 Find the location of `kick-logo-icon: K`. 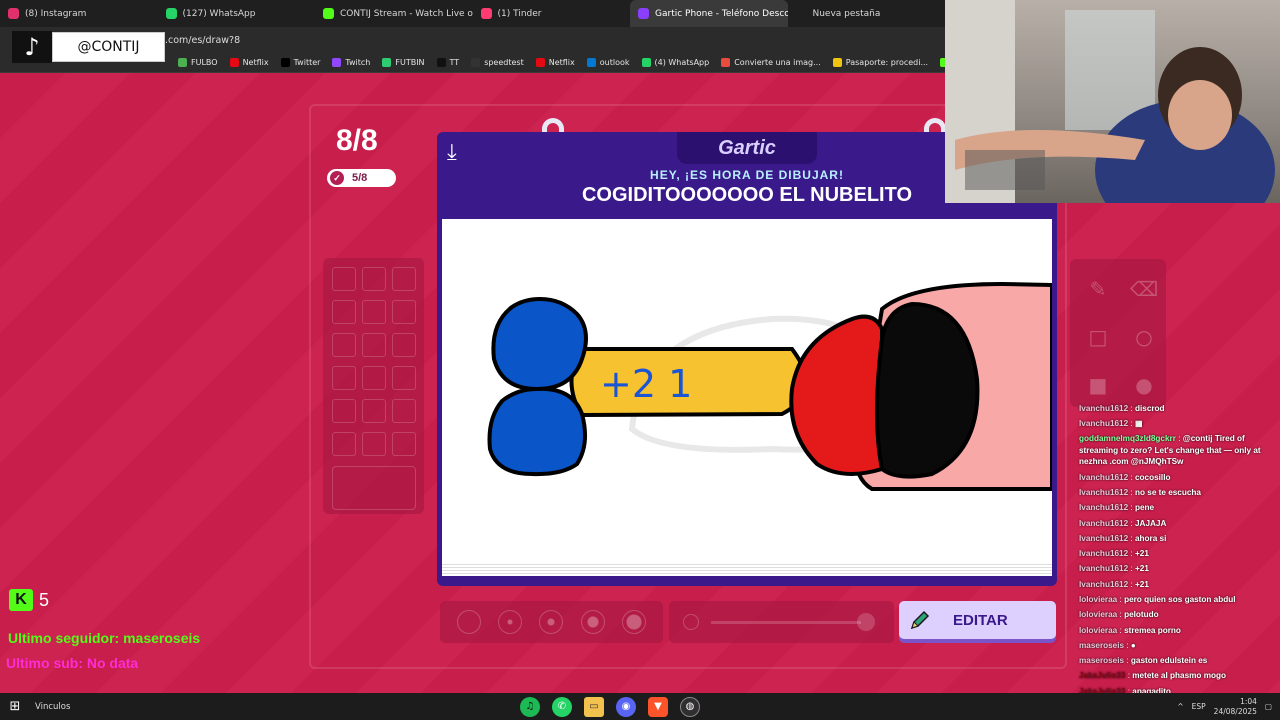

kick-logo-icon: K is located at coordinates (21, 600).